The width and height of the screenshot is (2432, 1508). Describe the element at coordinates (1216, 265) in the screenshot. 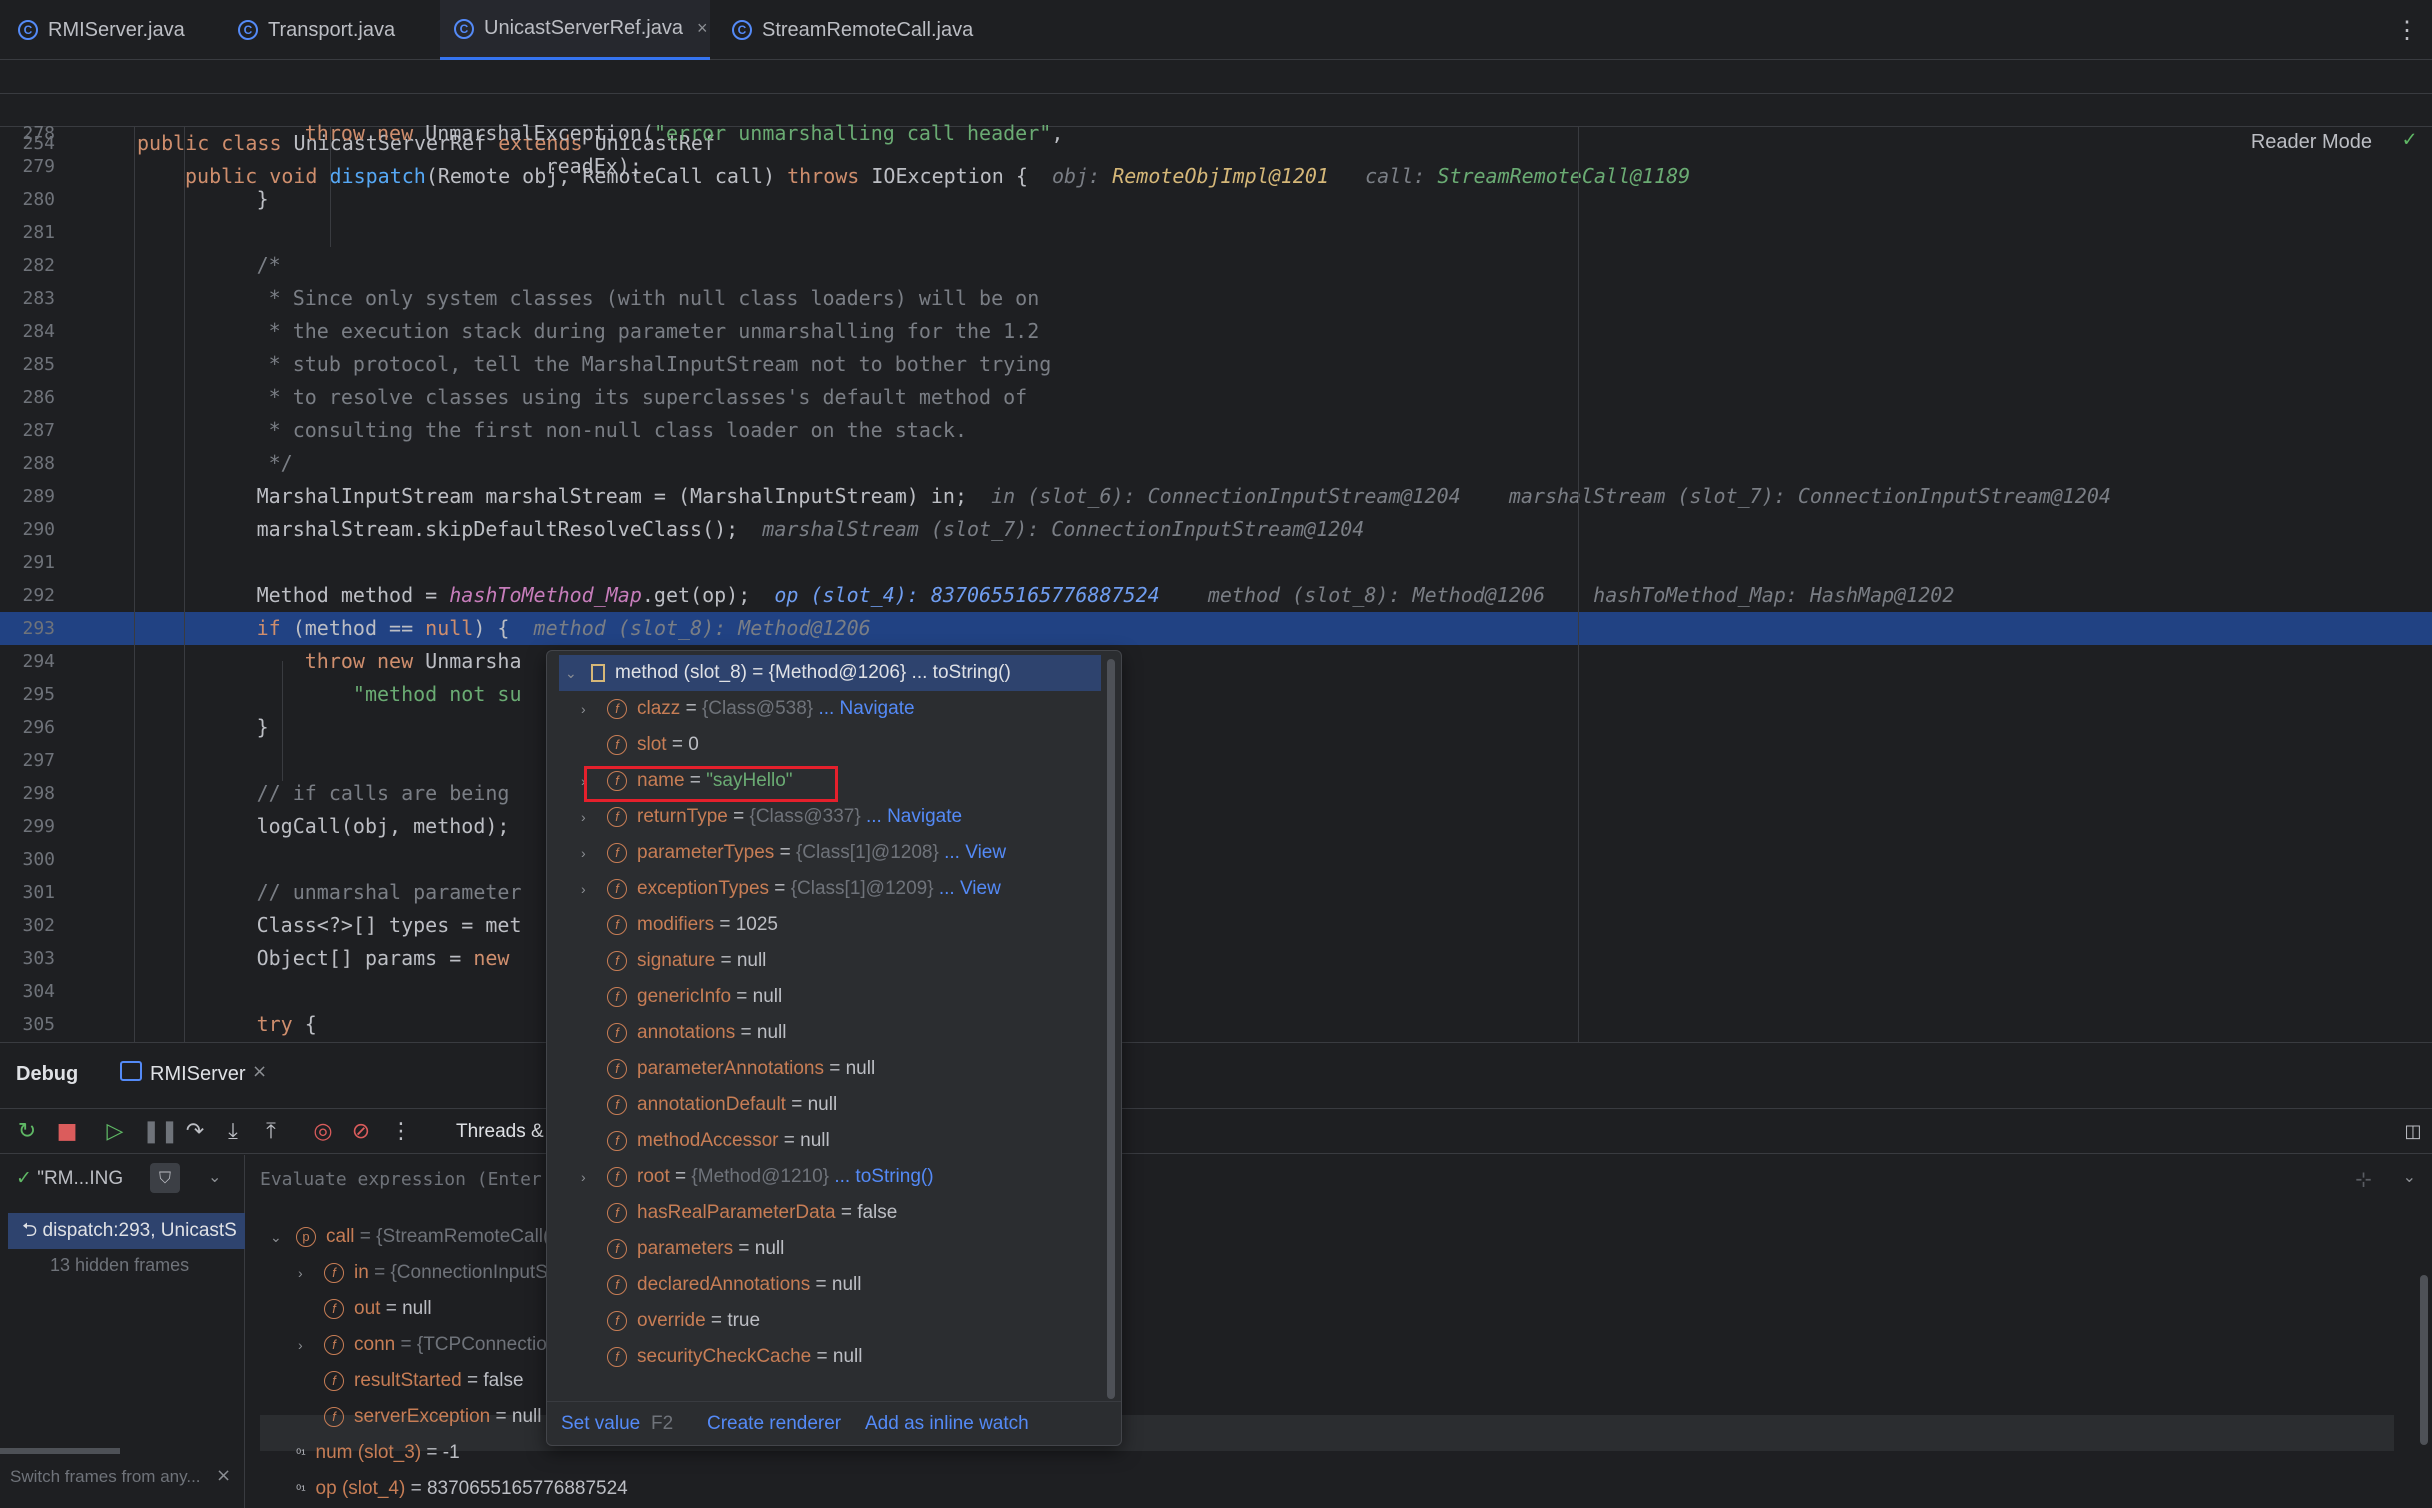

I see `code-line: 282 /*` at that location.